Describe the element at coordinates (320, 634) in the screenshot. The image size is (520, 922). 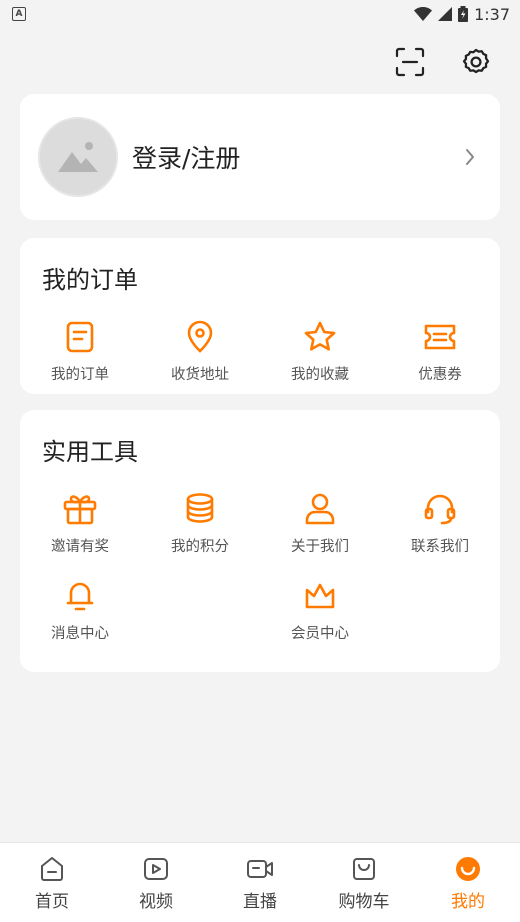
I see `tools-item-label: 会员中心` at that location.